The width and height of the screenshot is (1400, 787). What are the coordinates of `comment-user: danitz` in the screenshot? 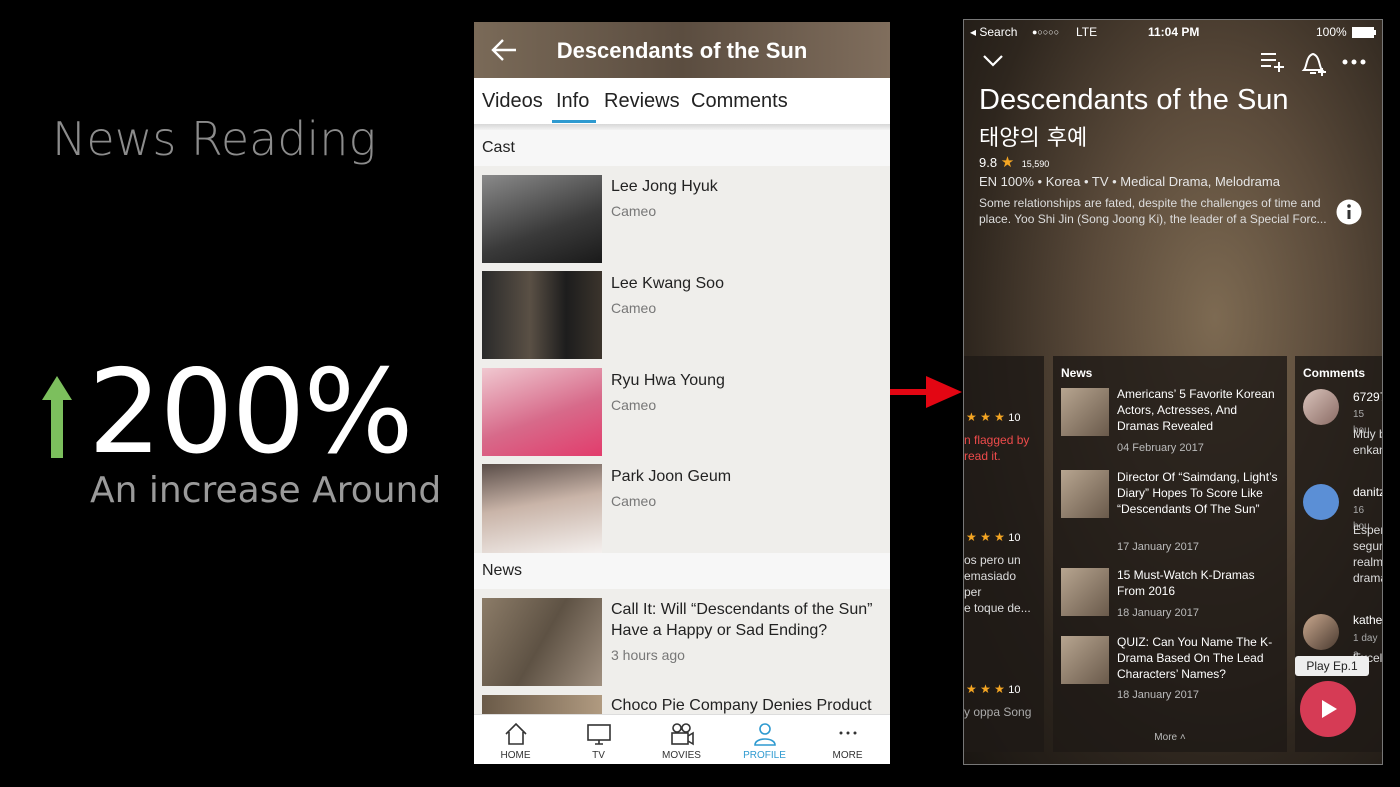 It's located at (1368, 492).